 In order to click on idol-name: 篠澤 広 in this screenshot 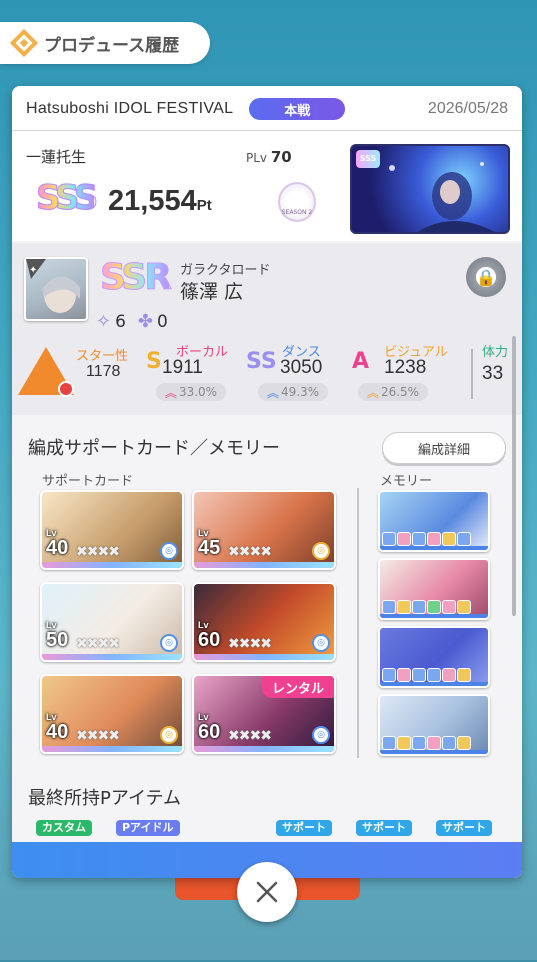, I will do `click(212, 292)`.